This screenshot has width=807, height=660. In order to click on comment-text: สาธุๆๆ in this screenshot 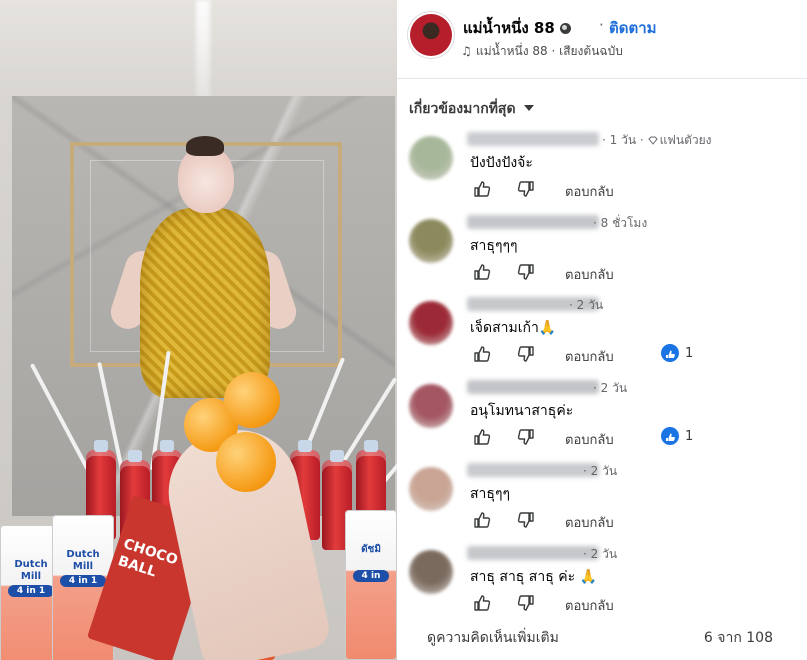, I will do `click(490, 494)`.